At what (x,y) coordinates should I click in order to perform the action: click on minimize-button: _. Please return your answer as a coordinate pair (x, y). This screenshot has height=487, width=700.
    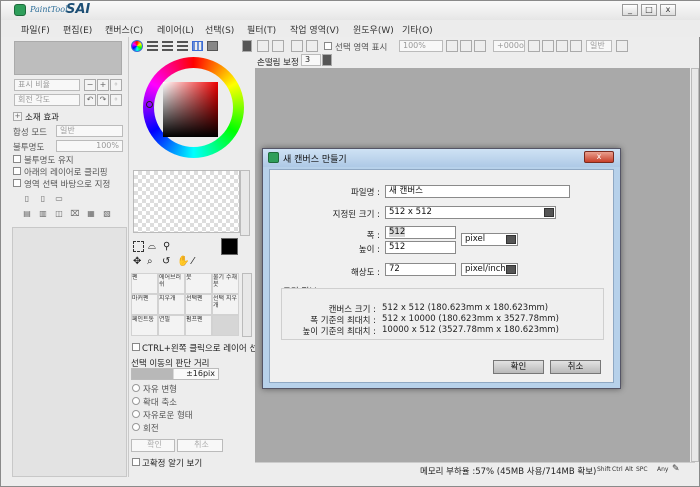
    Looking at the image, I should click on (630, 10).